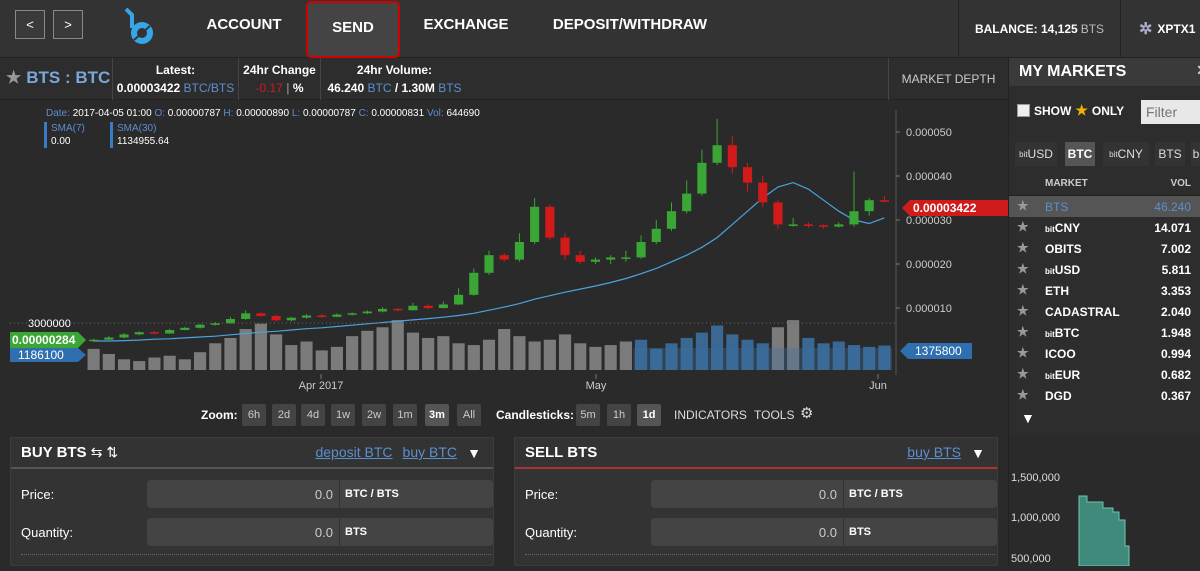 The width and height of the screenshot is (1200, 571). What do you see at coordinates (747, 494) in the screenshot?
I see `sell-price-input: 0.0` at bounding box center [747, 494].